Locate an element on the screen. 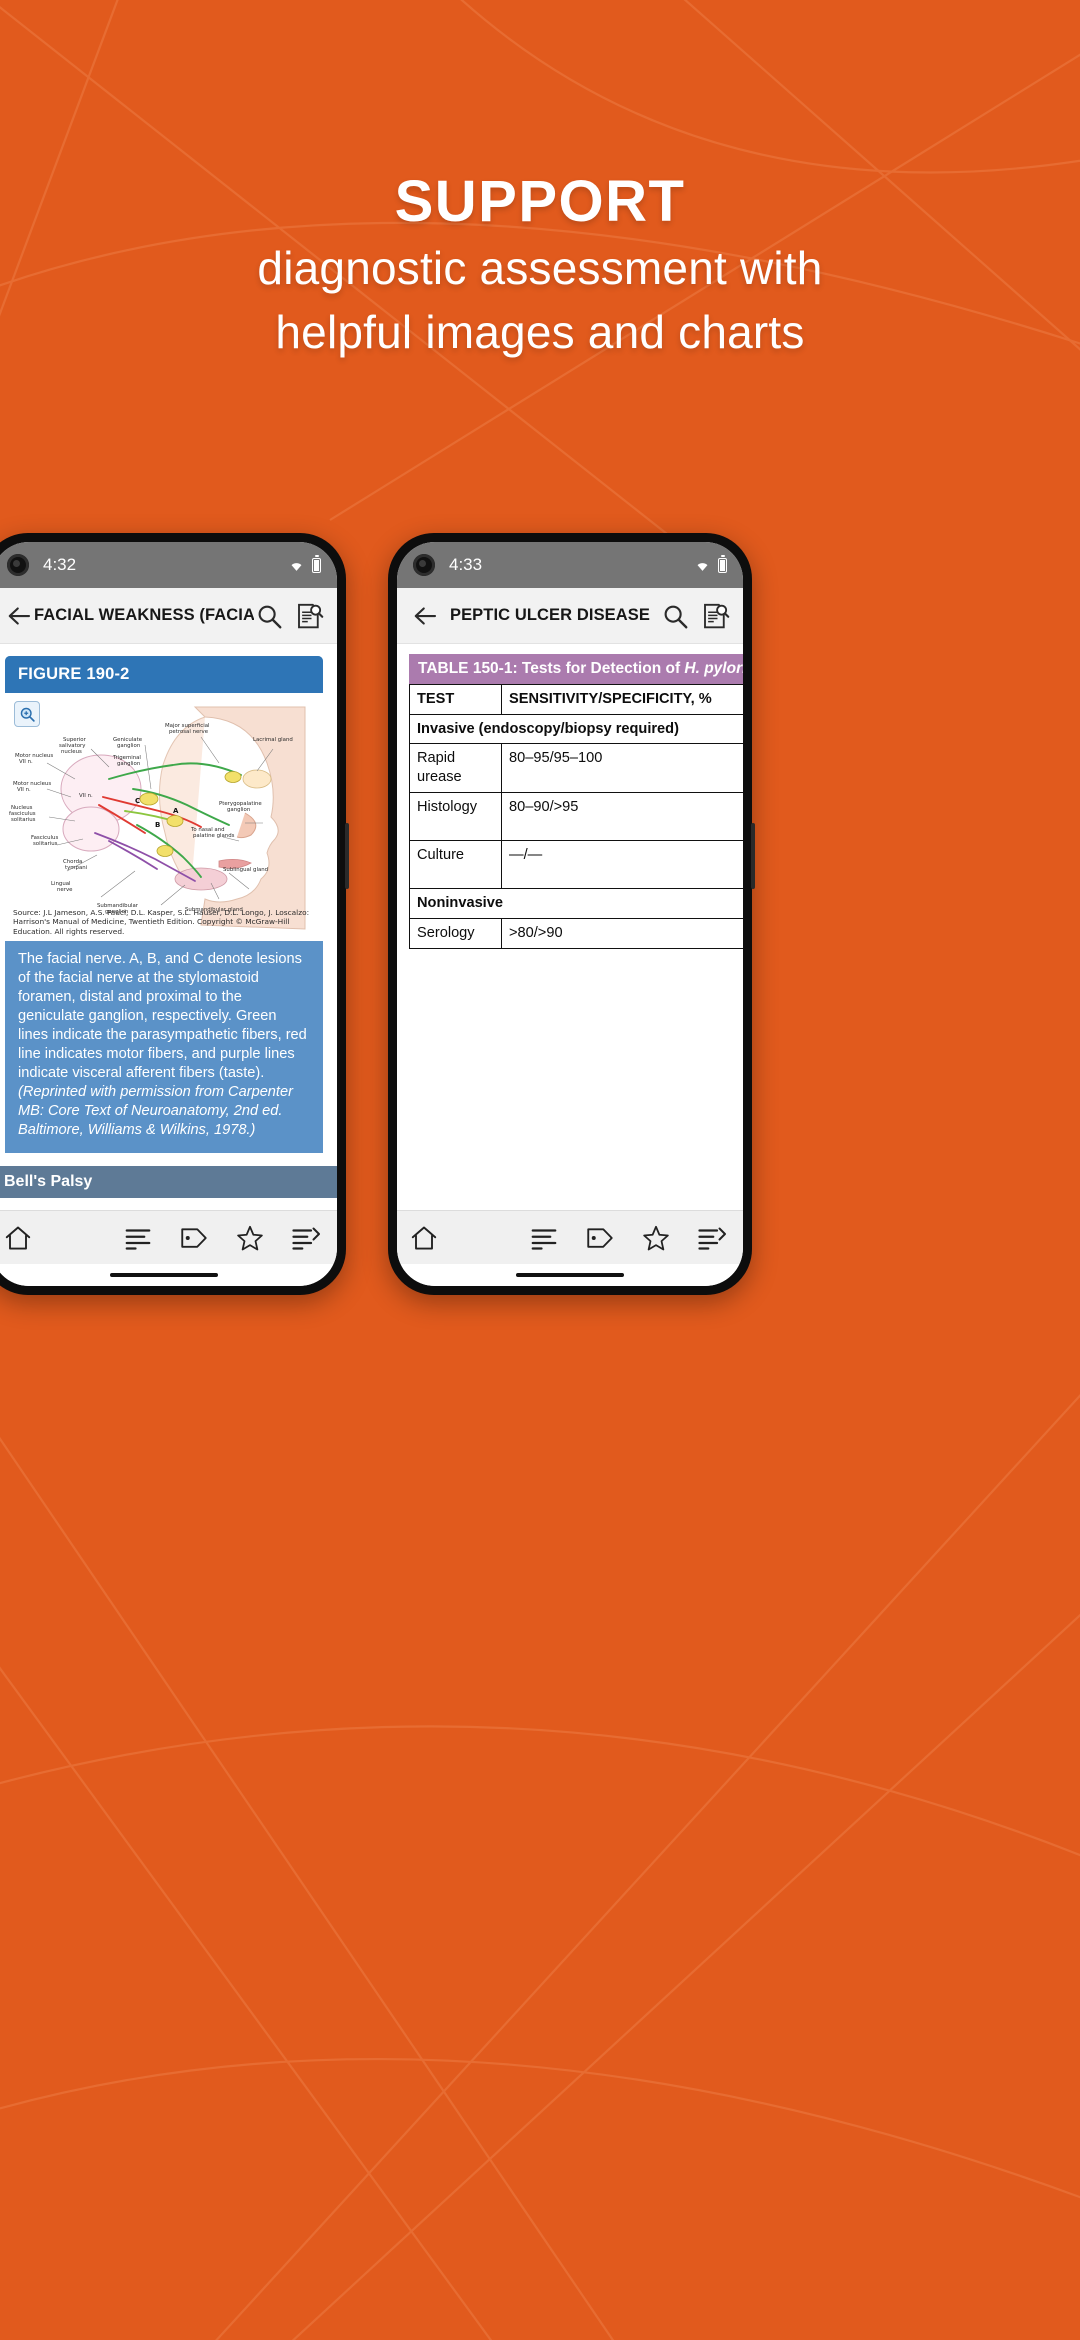  group-label-invasive: Invasive (endoscopy/biopsy required) is located at coordinates (576, 729).